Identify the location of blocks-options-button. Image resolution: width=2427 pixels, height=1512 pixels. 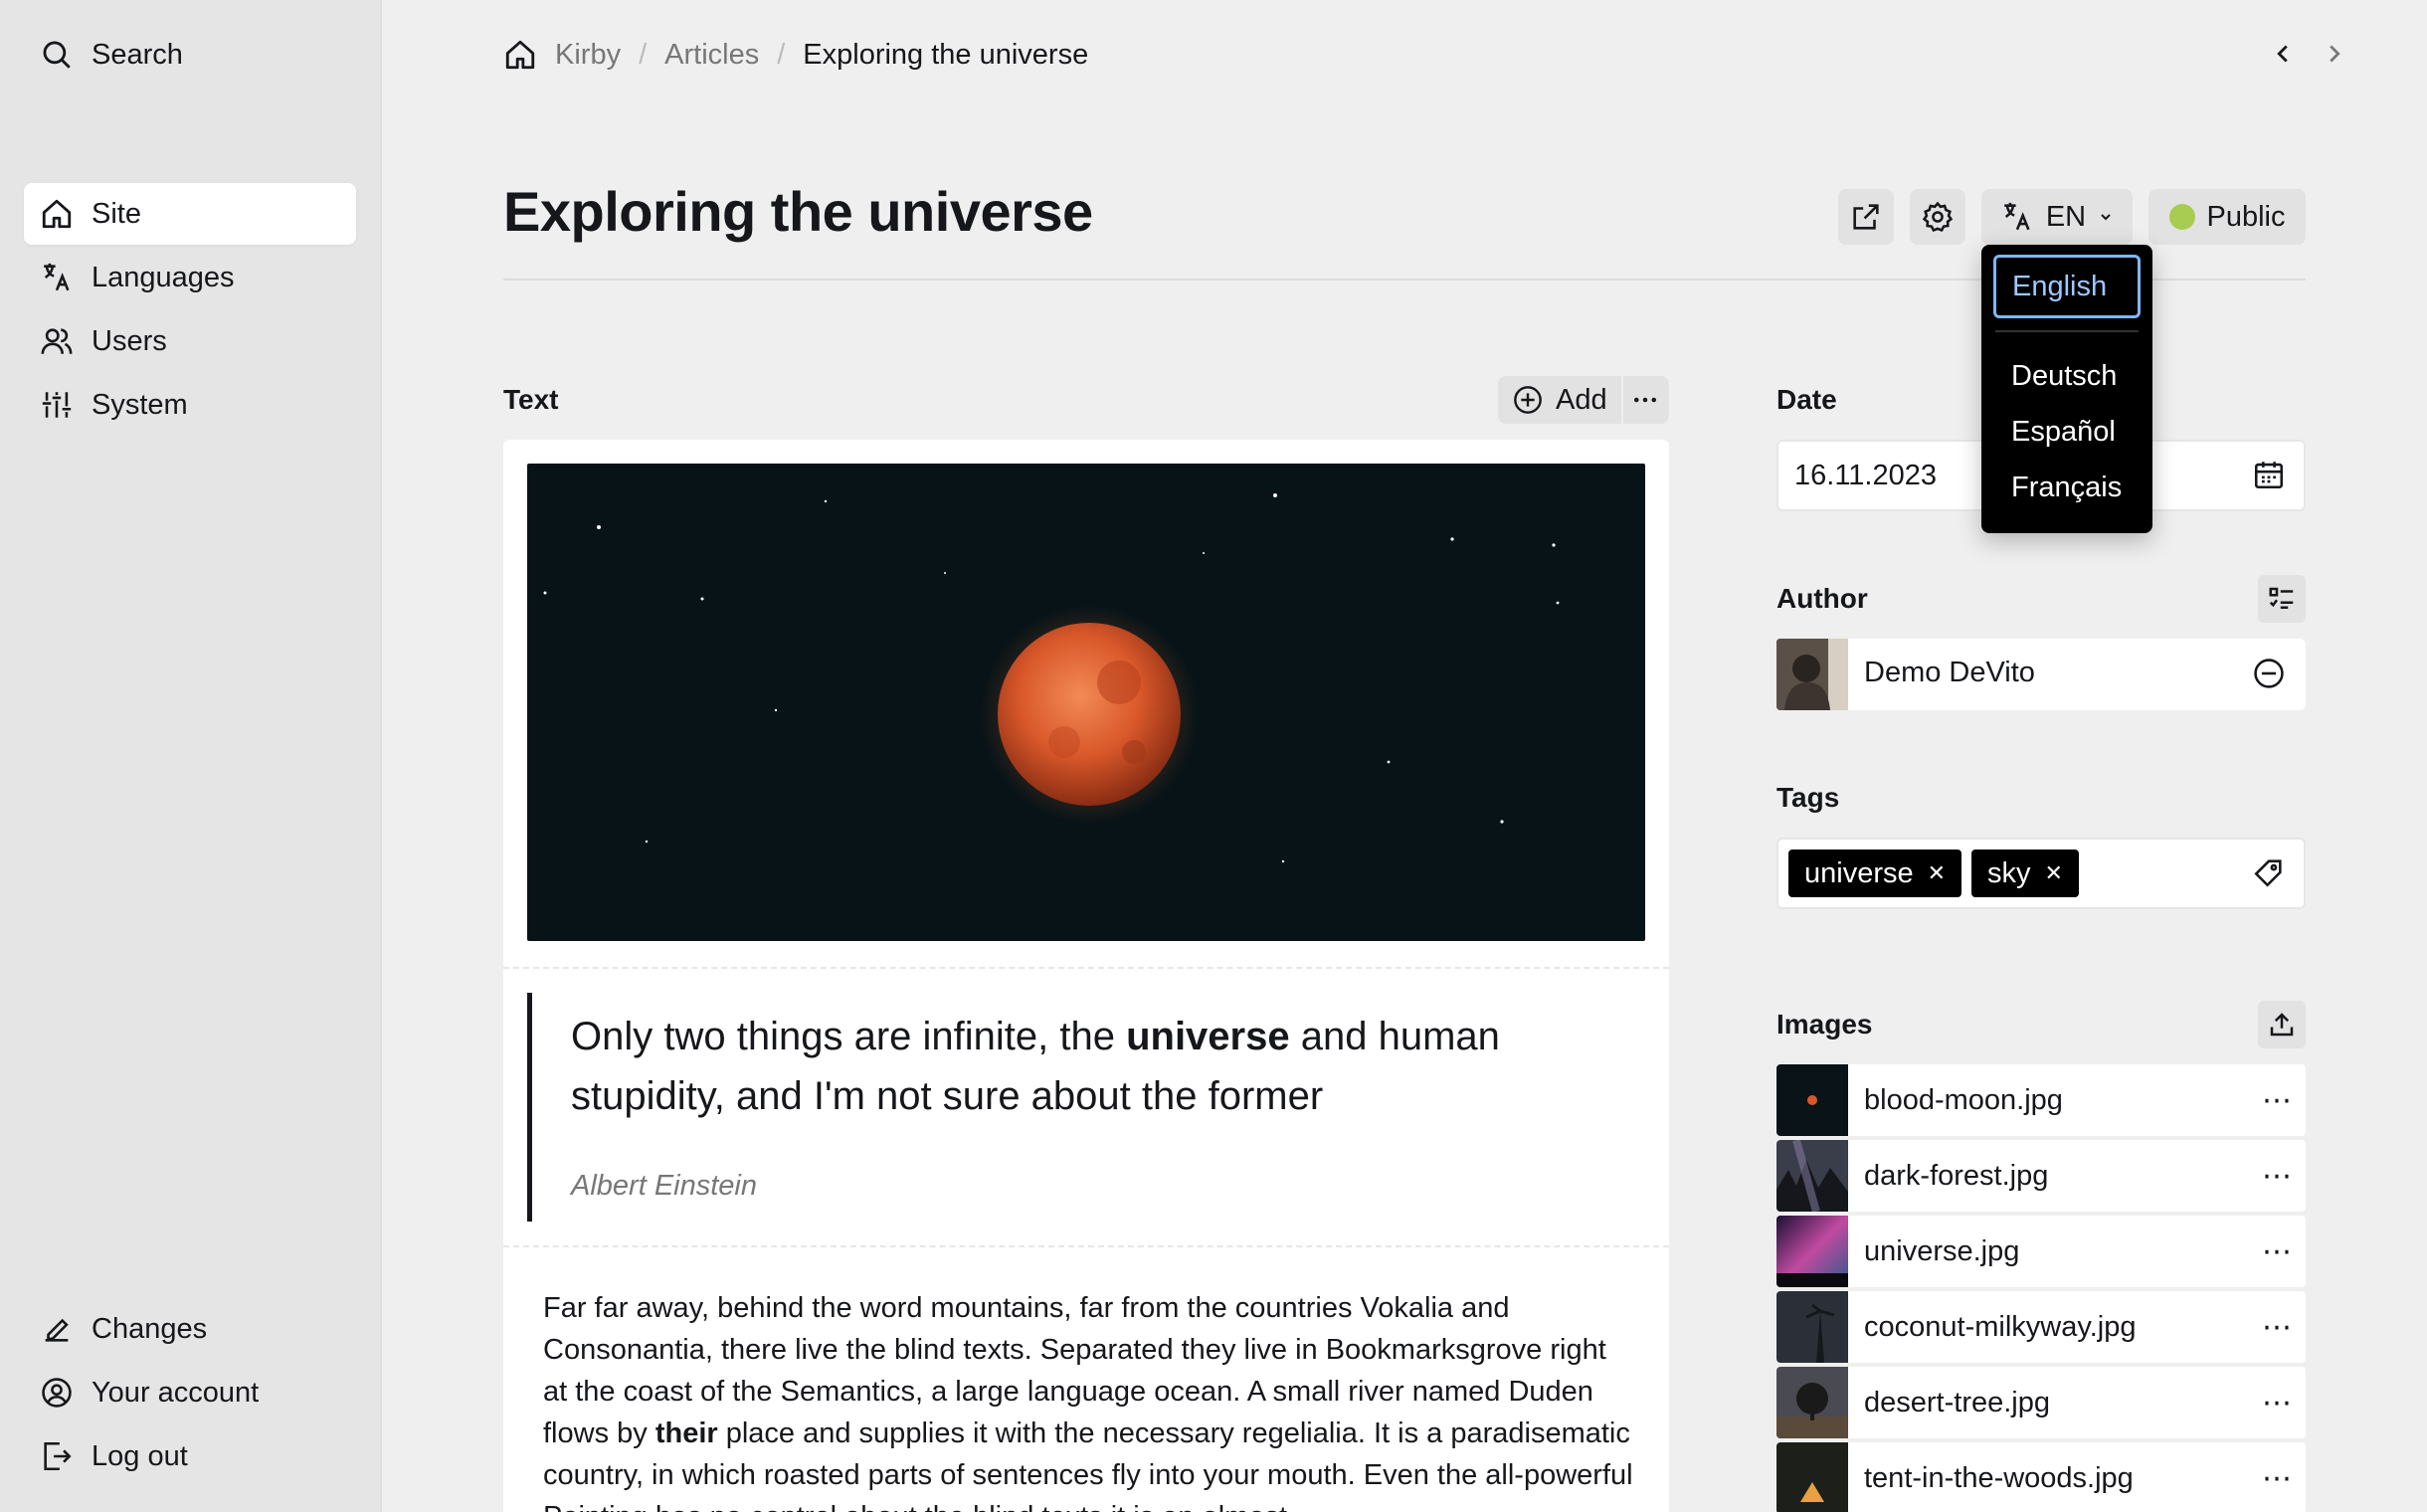
(1645, 400).